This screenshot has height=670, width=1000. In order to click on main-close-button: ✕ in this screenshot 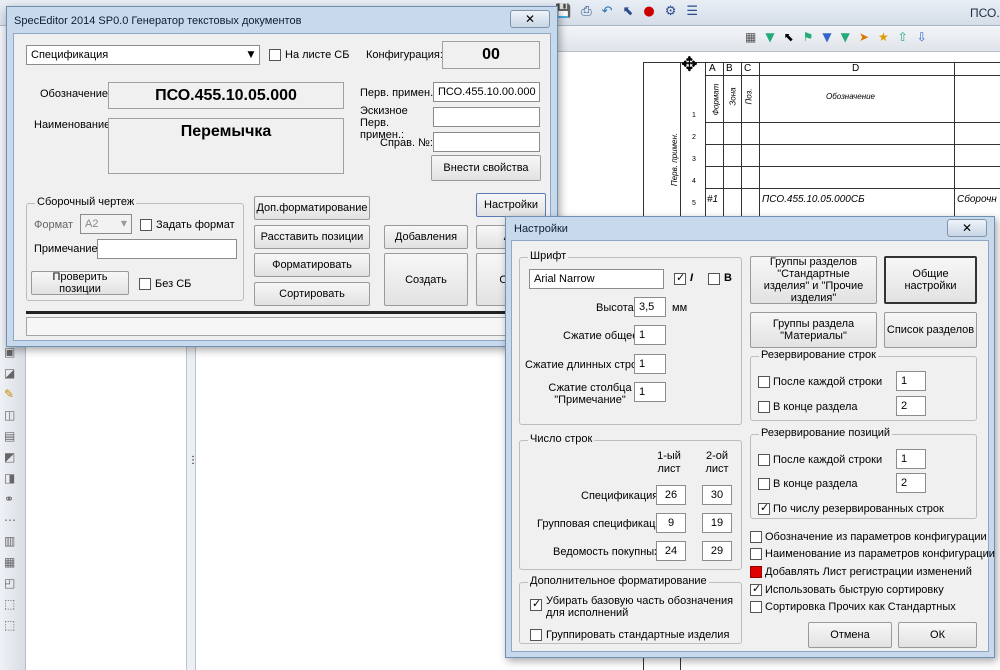, I will do `click(530, 19)`.